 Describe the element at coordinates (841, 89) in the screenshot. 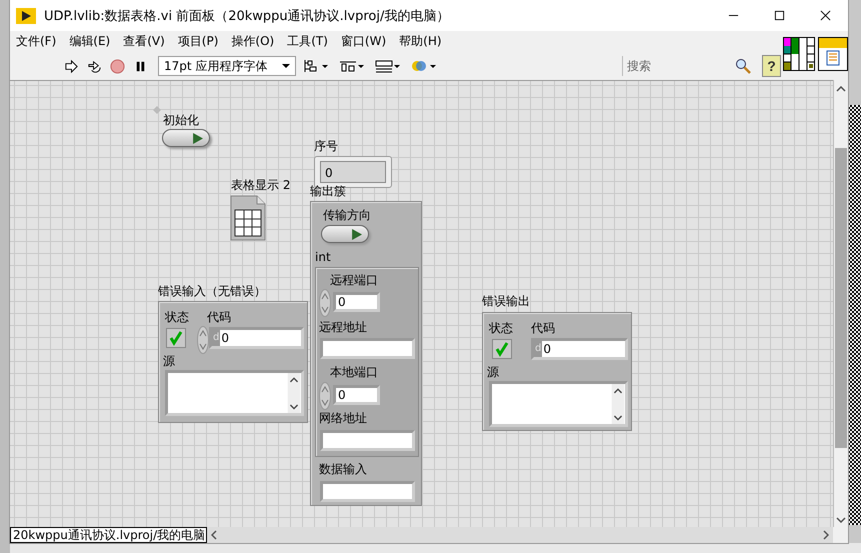

I see `scroll-up-icon` at that location.